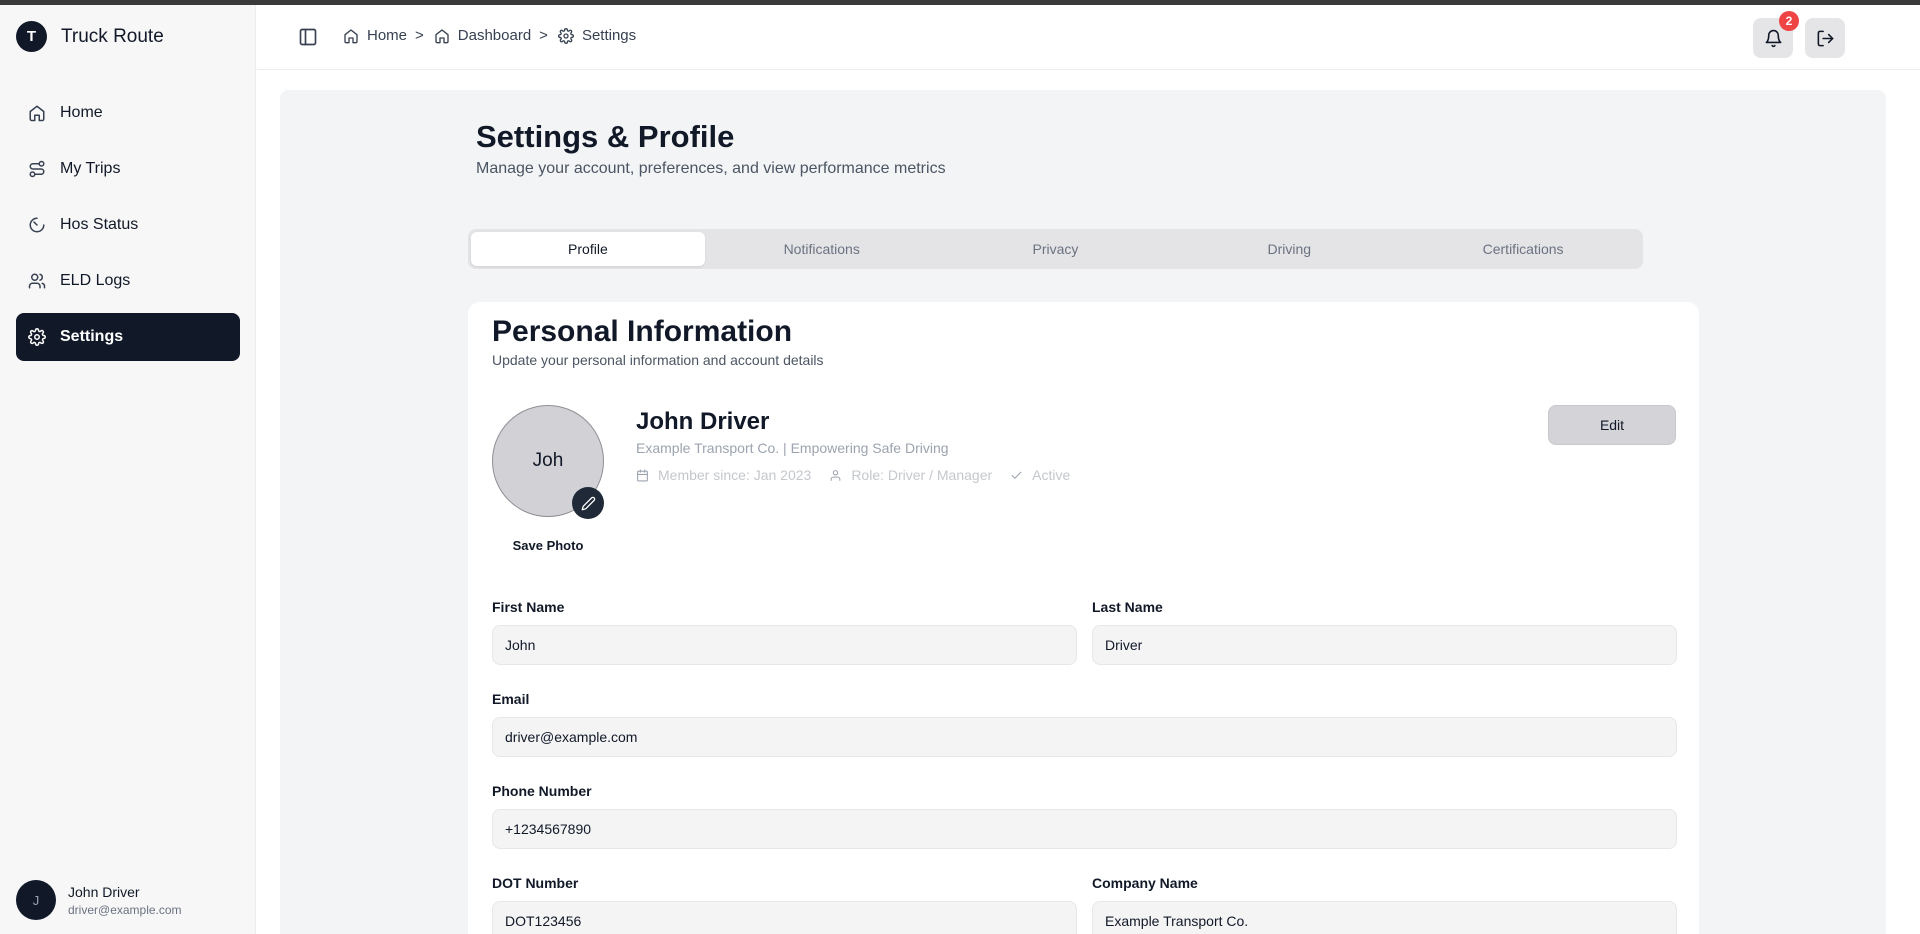 This screenshot has width=1920, height=934. What do you see at coordinates (31, 36) in the screenshot?
I see `brand-logo: T` at bounding box center [31, 36].